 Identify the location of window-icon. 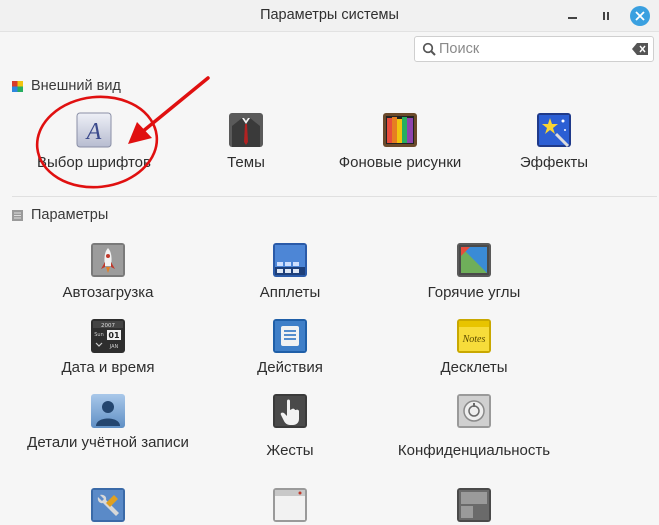
(290, 505).